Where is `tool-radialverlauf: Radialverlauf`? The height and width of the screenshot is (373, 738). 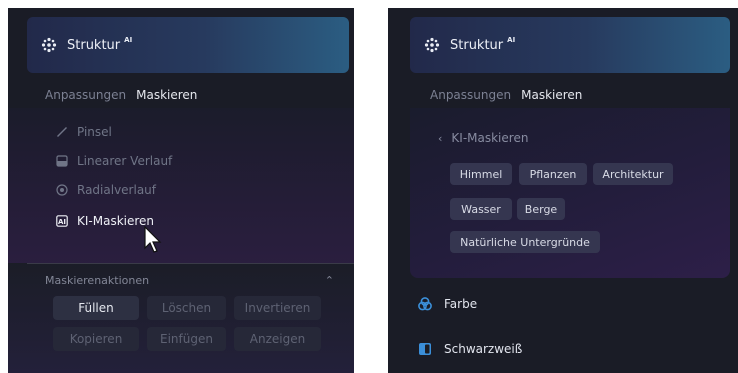 tool-radialverlauf: Radialverlauf is located at coordinates (106, 190).